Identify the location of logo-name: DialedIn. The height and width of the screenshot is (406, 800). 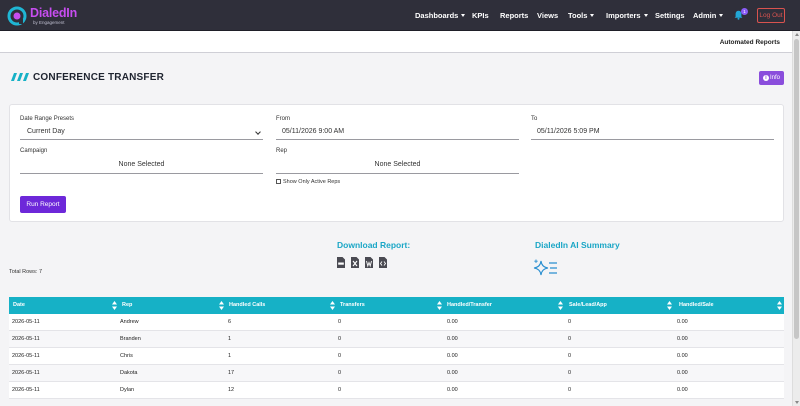
(54, 13).